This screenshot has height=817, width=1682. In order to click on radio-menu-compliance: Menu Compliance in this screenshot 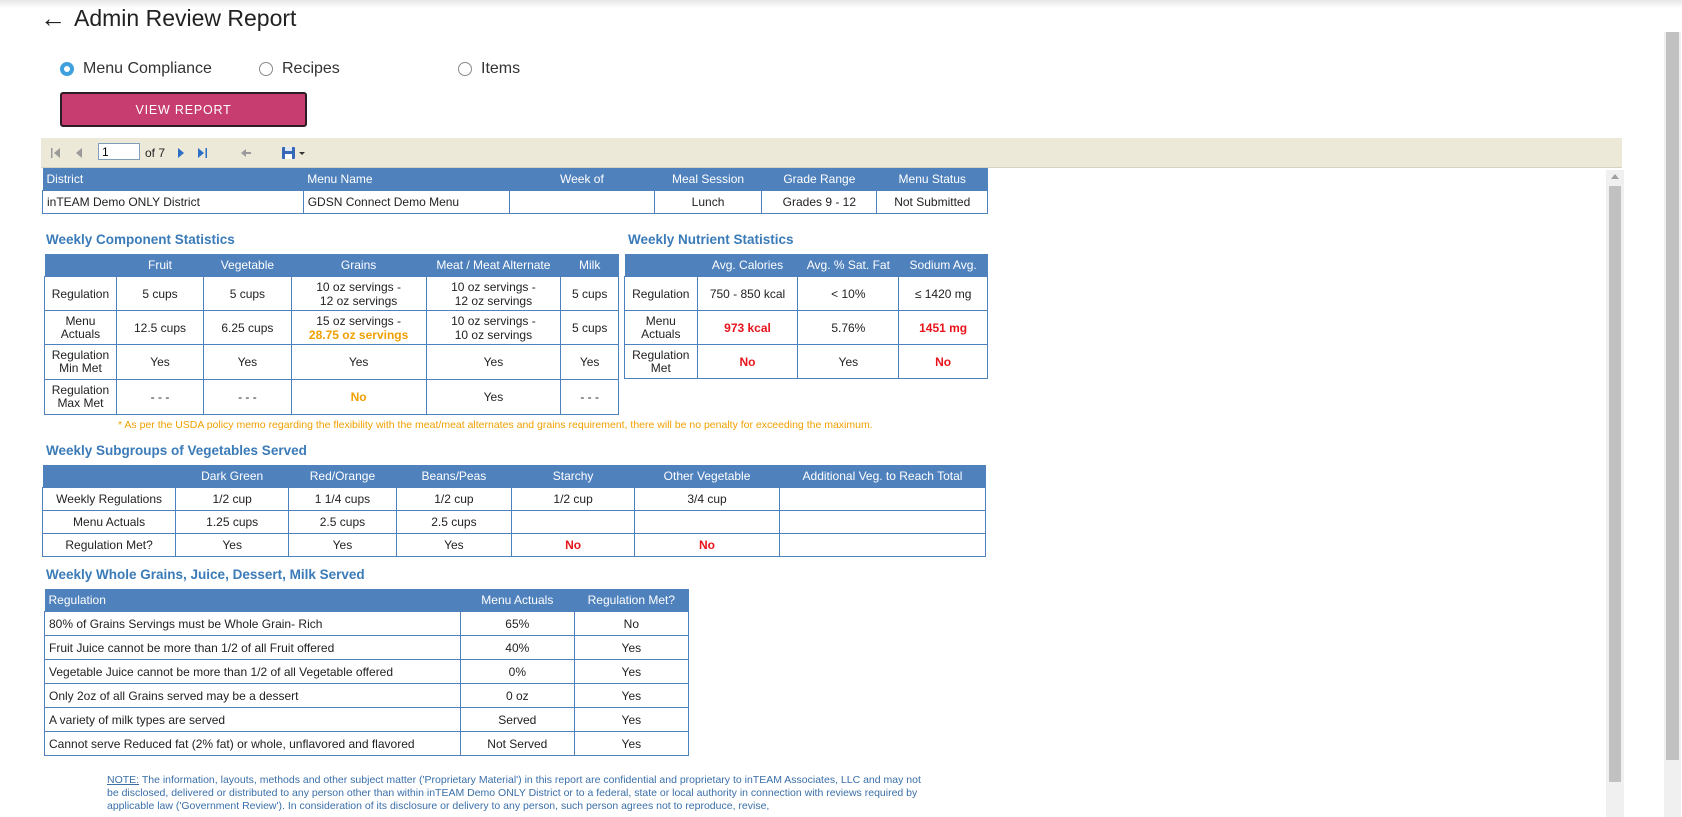, I will do `click(136, 69)`.